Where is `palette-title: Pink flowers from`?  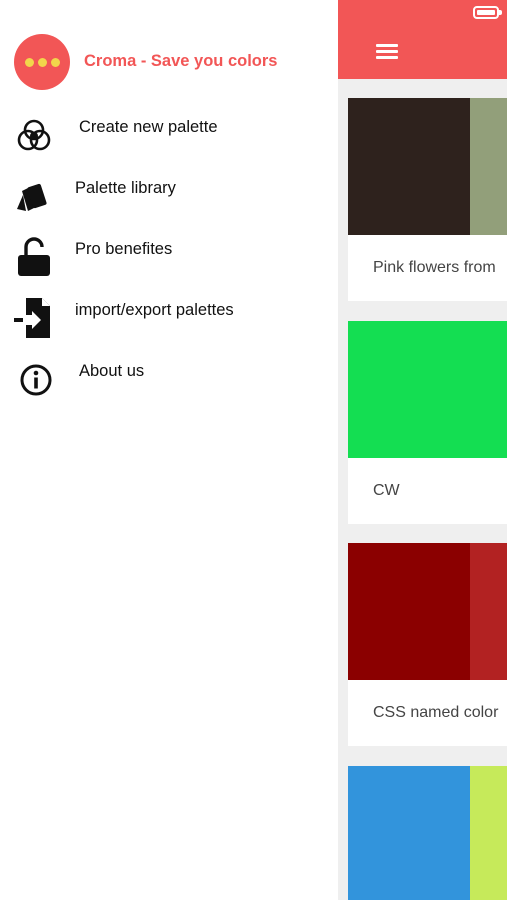
palette-title: Pink flowers from is located at coordinates (434, 267).